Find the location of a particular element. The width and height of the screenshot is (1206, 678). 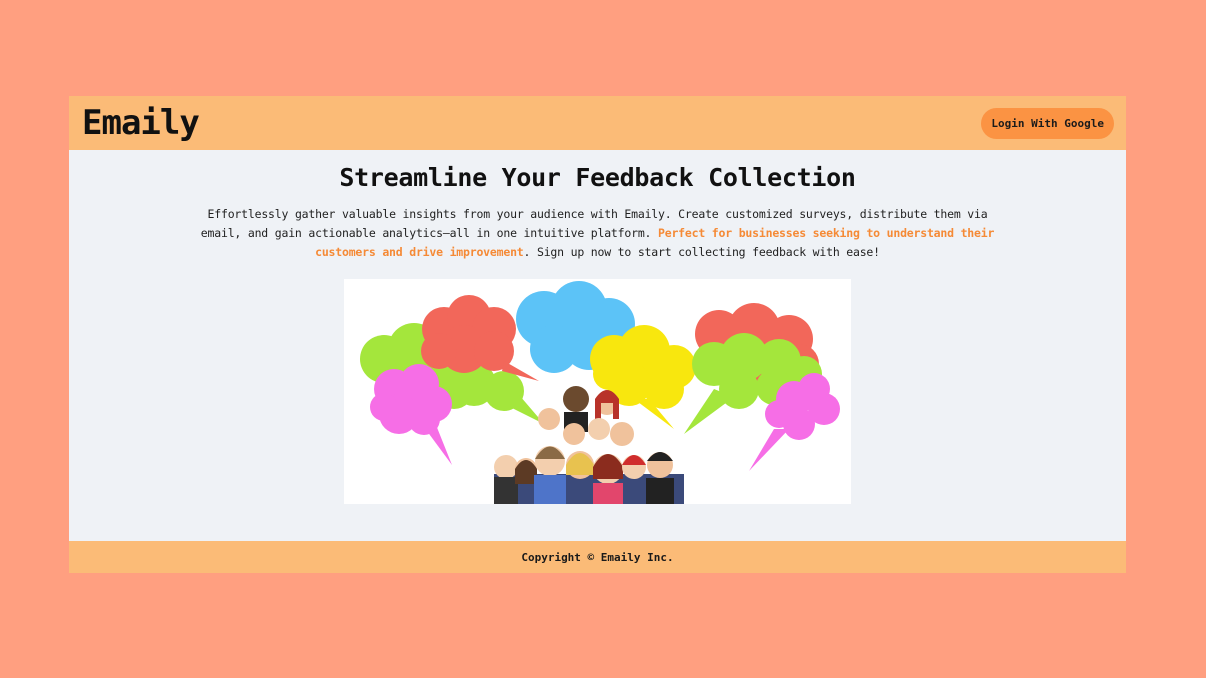

hero-image is located at coordinates (597, 391).